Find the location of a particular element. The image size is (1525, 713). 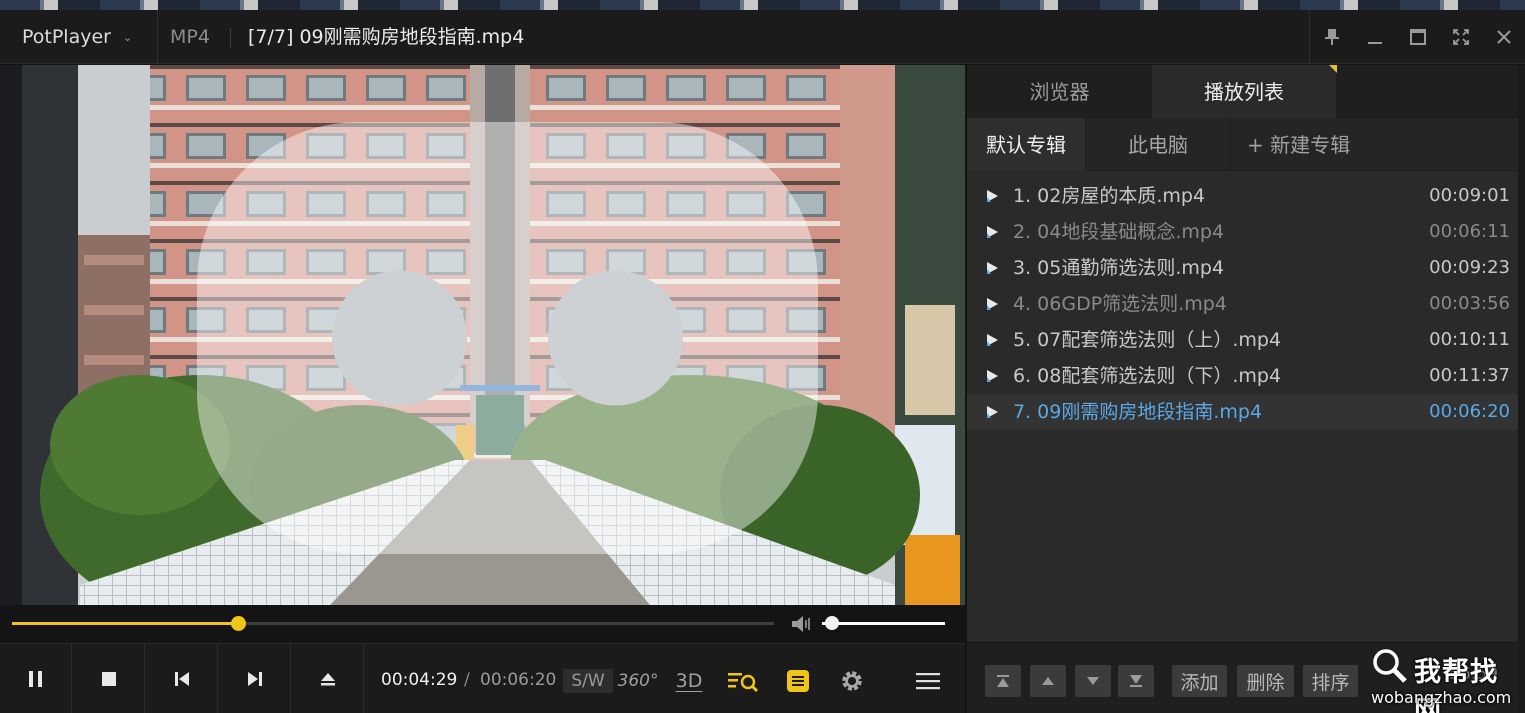

sort-button: 排序 is located at coordinates (1330, 681).